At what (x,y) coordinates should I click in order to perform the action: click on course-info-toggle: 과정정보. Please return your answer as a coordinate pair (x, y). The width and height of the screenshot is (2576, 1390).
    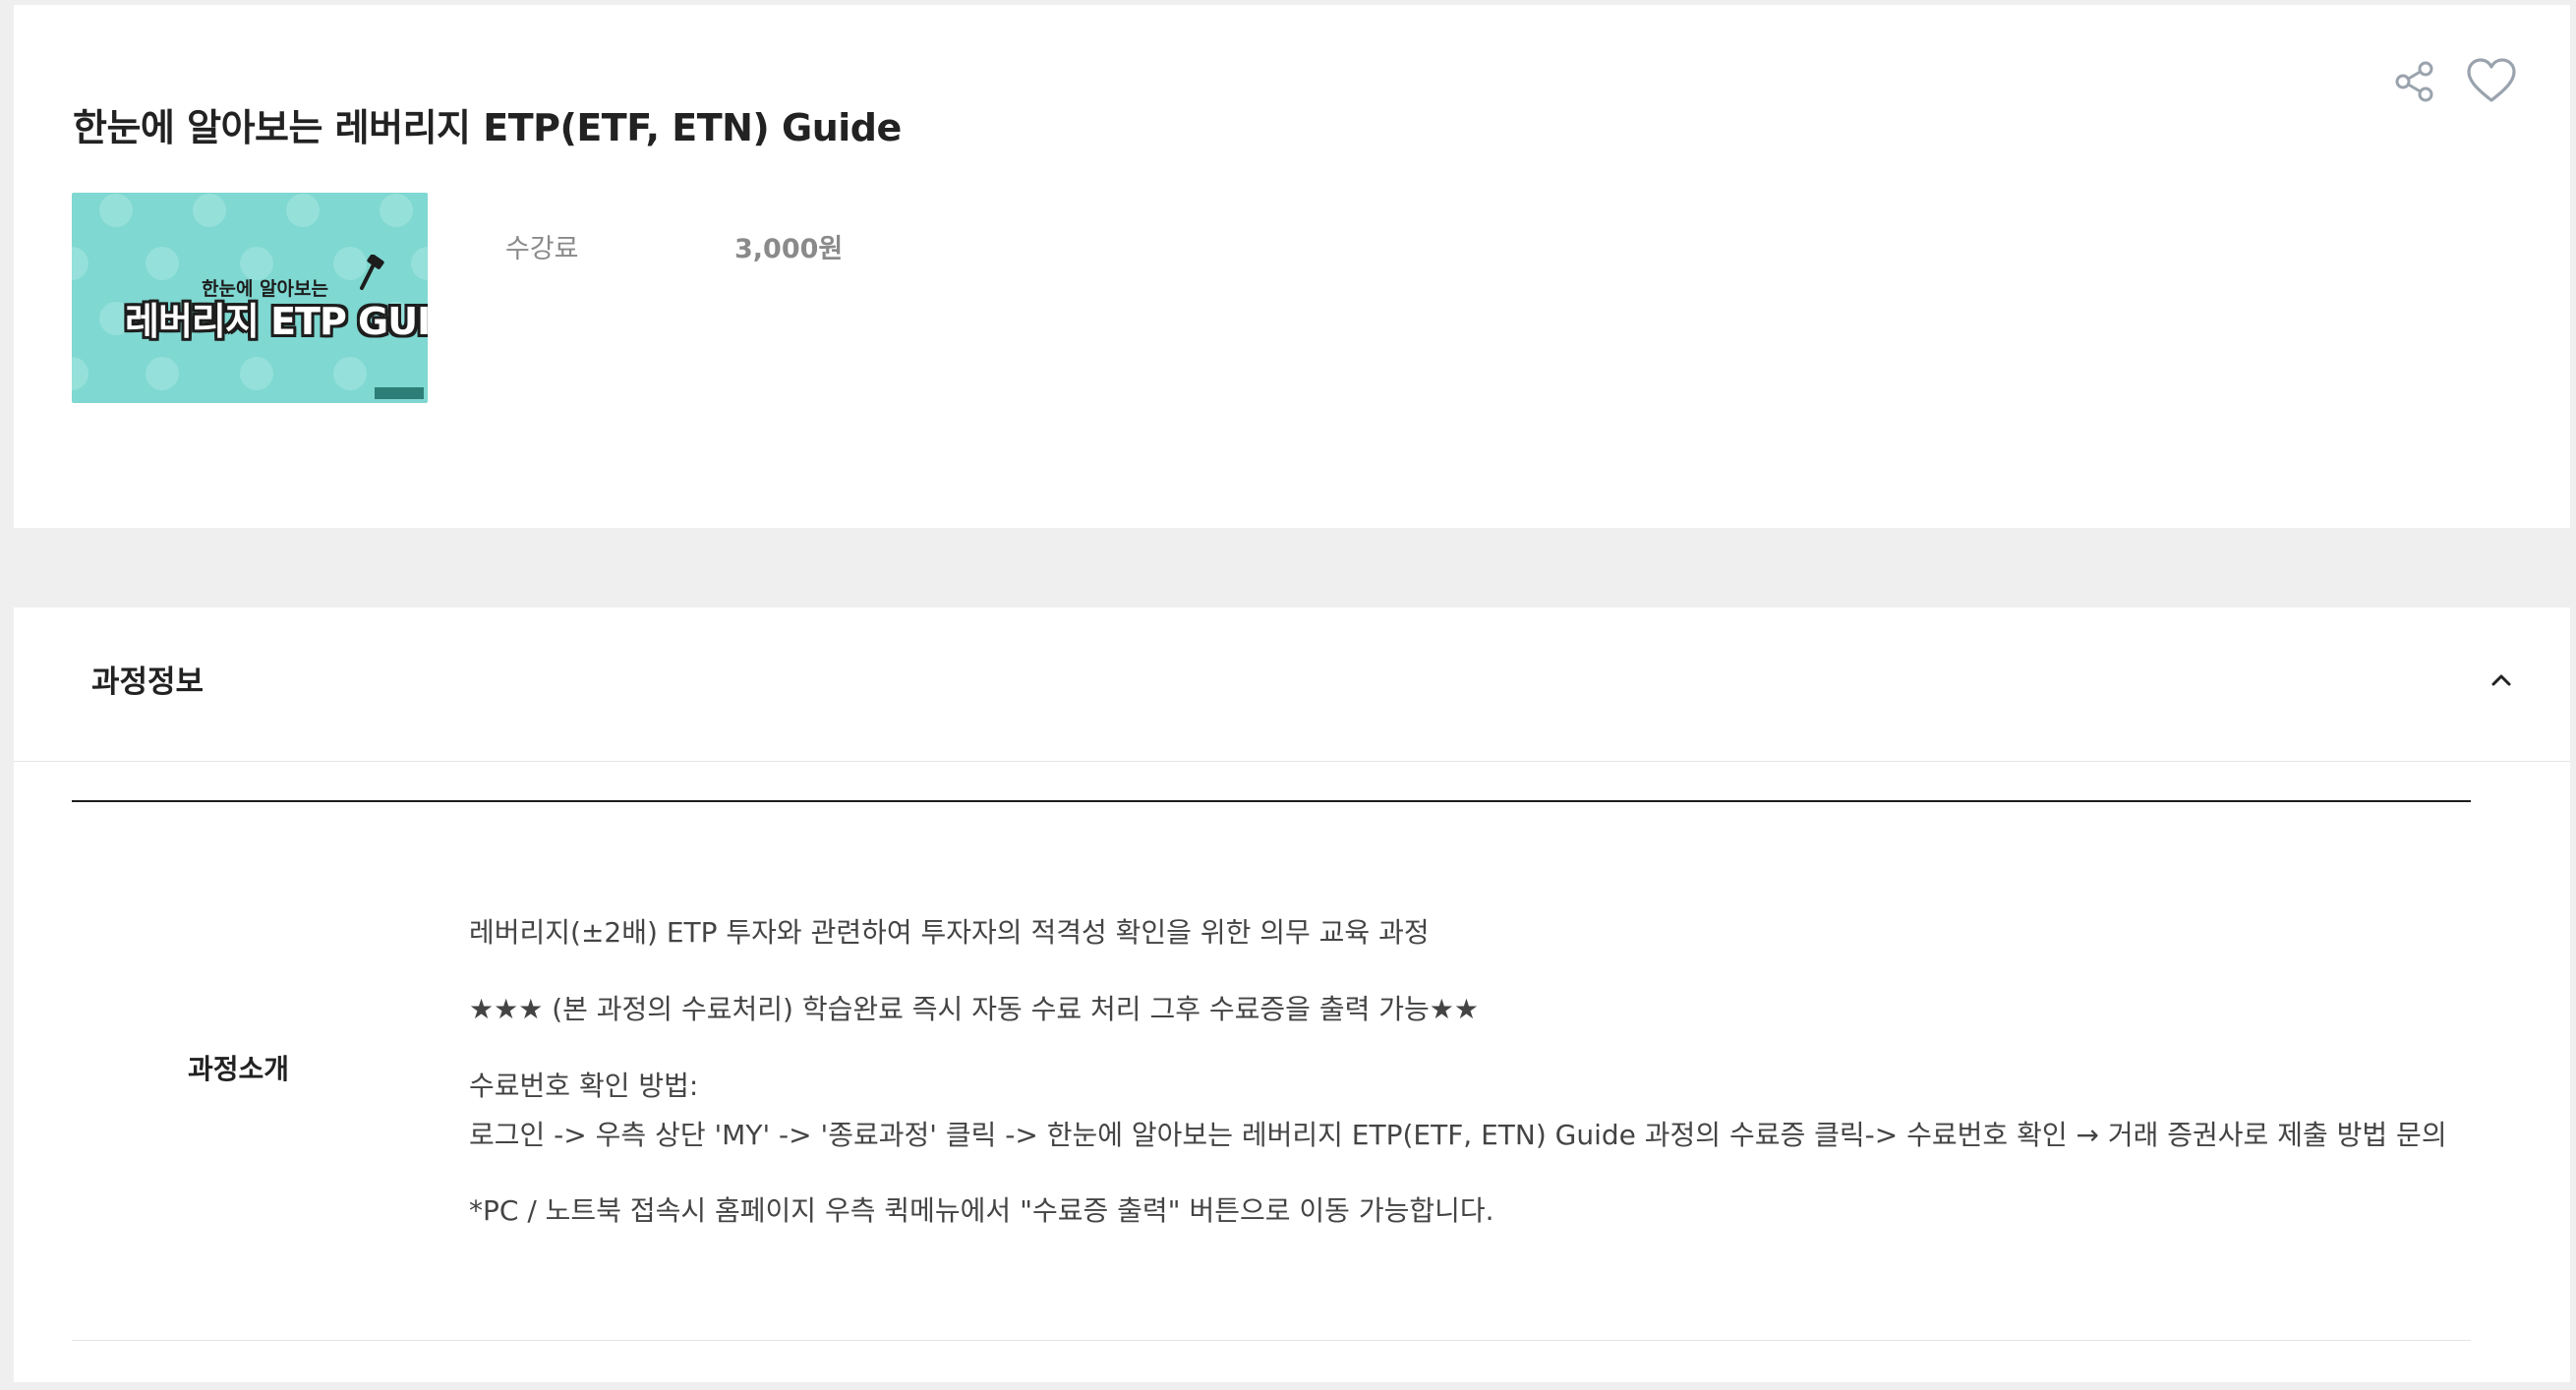
    Looking at the image, I should click on (1292, 685).